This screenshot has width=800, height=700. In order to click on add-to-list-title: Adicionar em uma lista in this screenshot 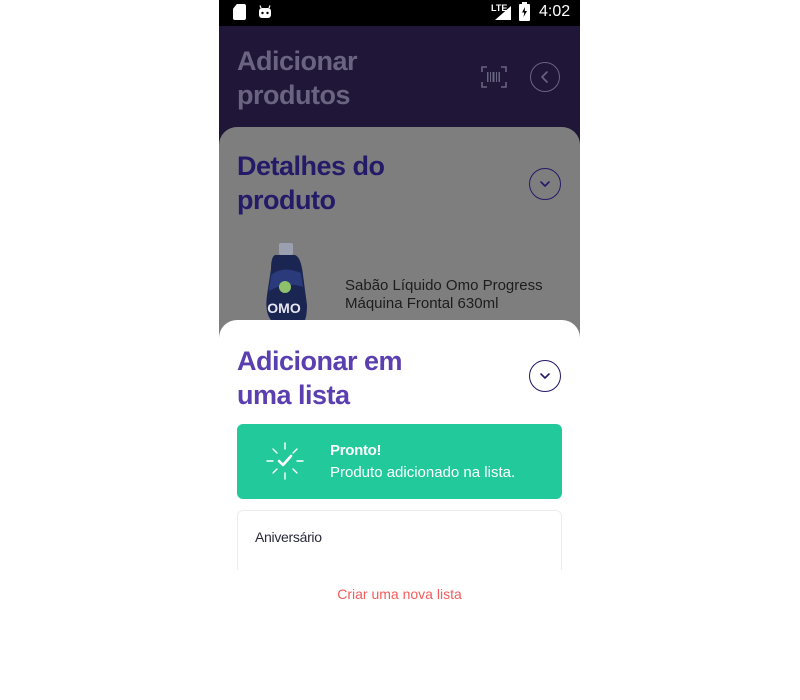, I will do `click(320, 378)`.